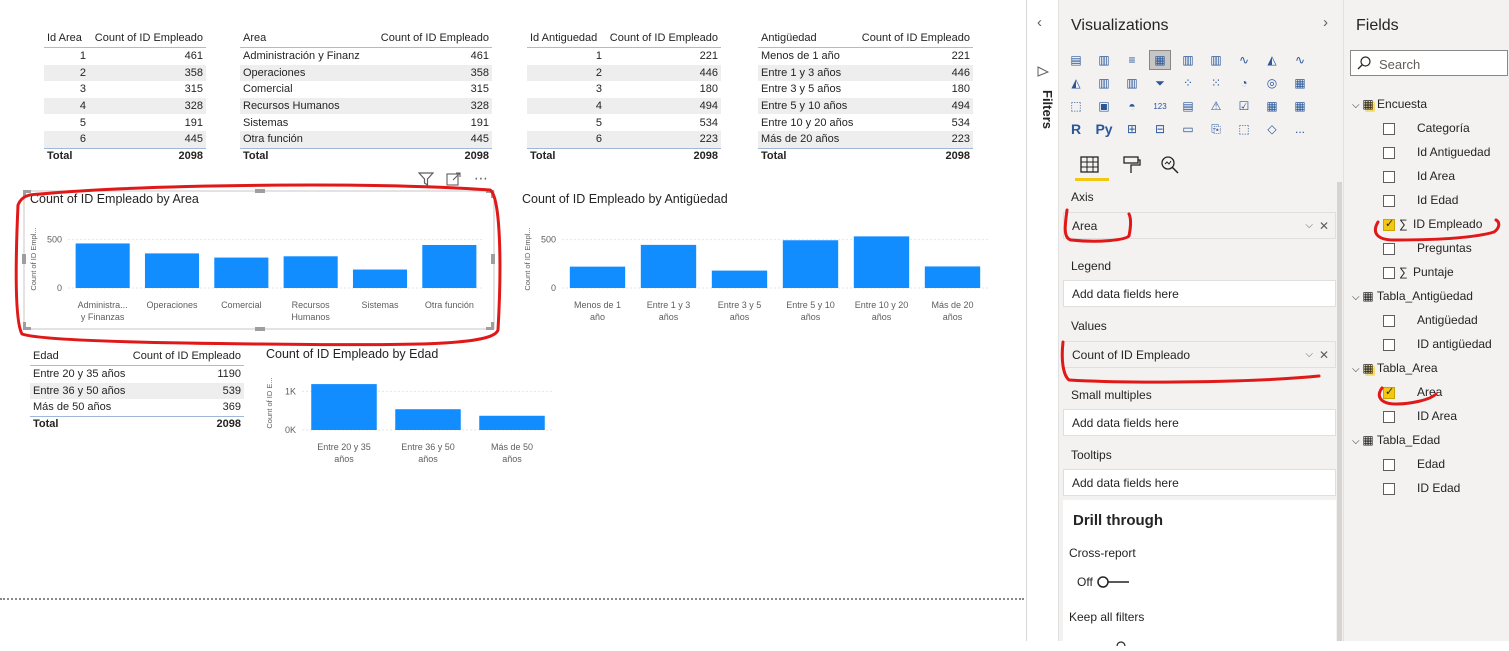 The width and height of the screenshot is (1509, 651). Describe the element at coordinates (1132, 129) in the screenshot. I see `key-influencers-icon: ⊞` at that location.